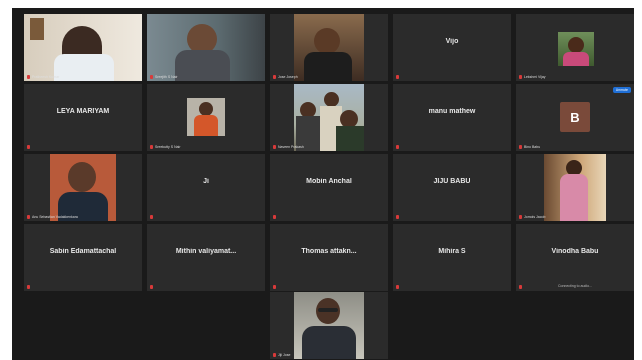 Image resolution: width=642 pixels, height=360 pixels. I want to click on participant-tile: Naveen Prakash, so click(329, 117).